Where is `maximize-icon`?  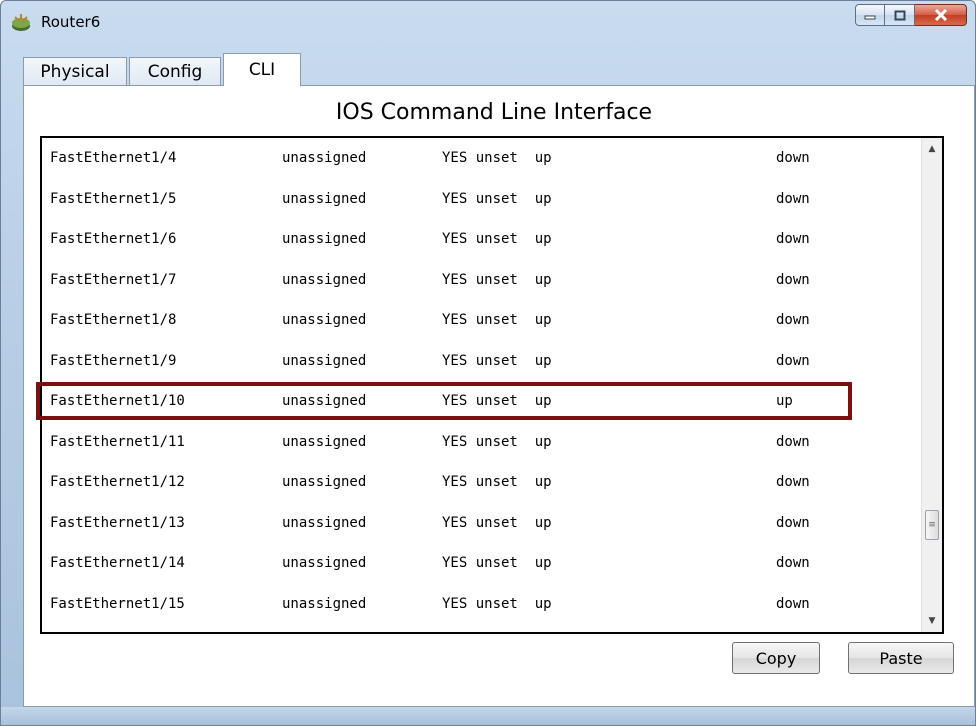 maximize-icon is located at coordinates (899, 15).